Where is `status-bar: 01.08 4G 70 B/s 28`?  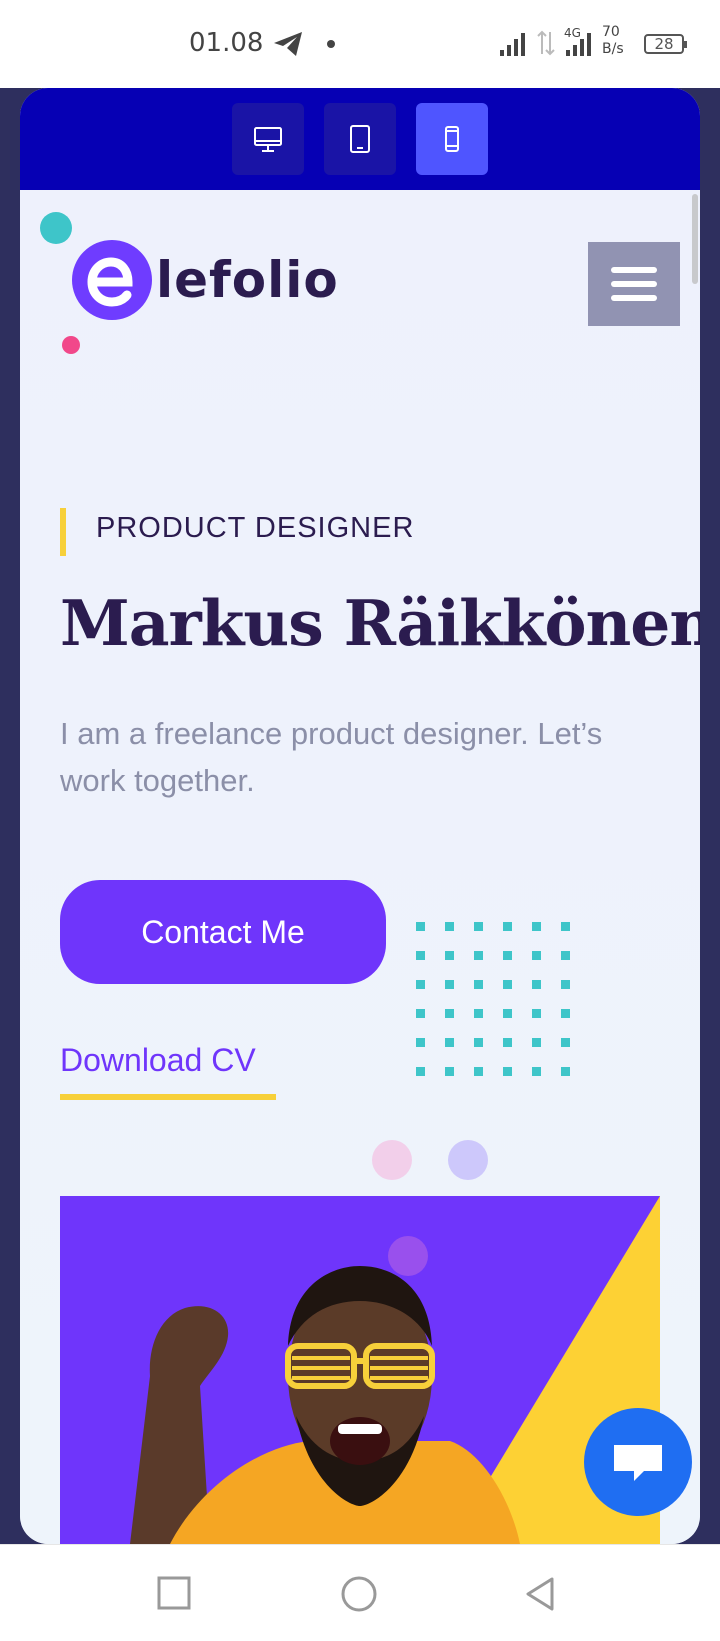
status-bar: 01.08 4G 70 B/s 28 is located at coordinates (360, 44).